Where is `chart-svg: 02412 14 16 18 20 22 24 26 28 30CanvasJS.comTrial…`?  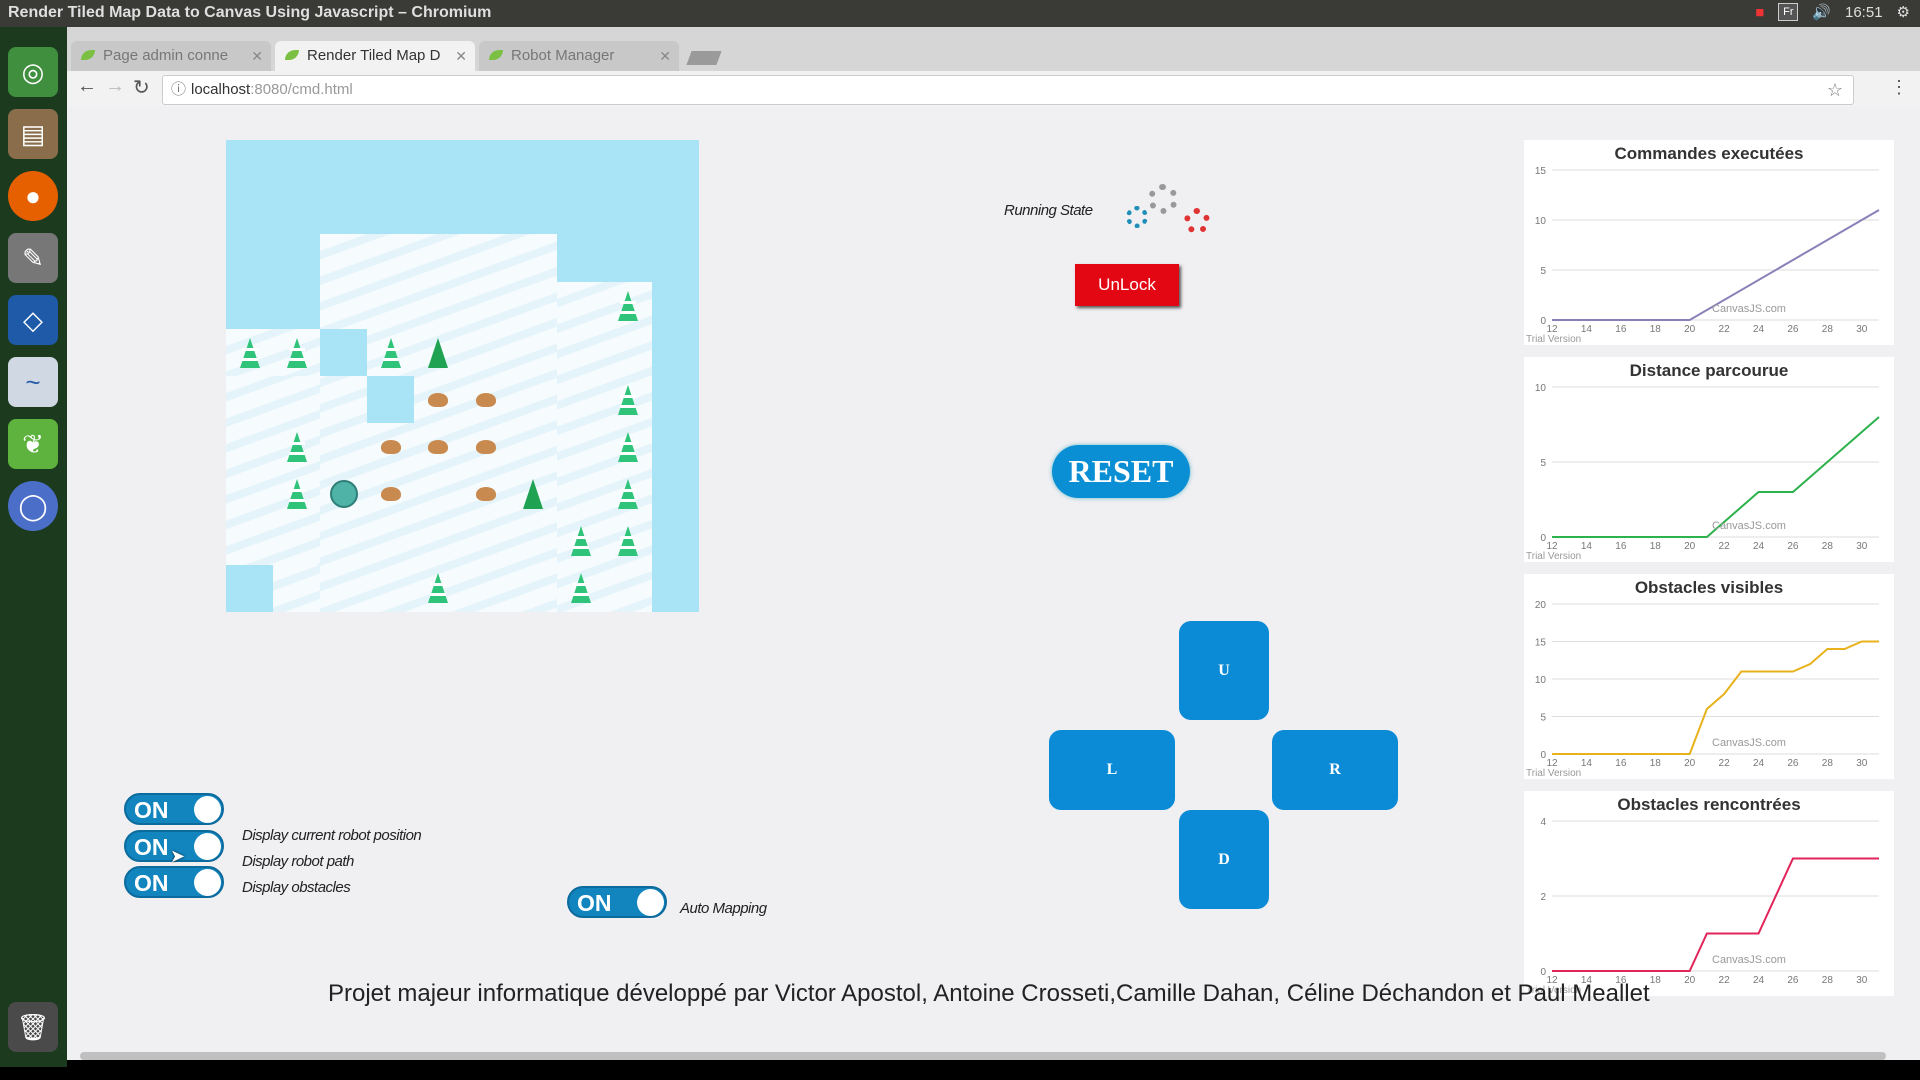 chart-svg: 02412 14 16 18 20 22 24 26 28 30CanvasJS.comTrial… is located at coordinates (1702, 906).